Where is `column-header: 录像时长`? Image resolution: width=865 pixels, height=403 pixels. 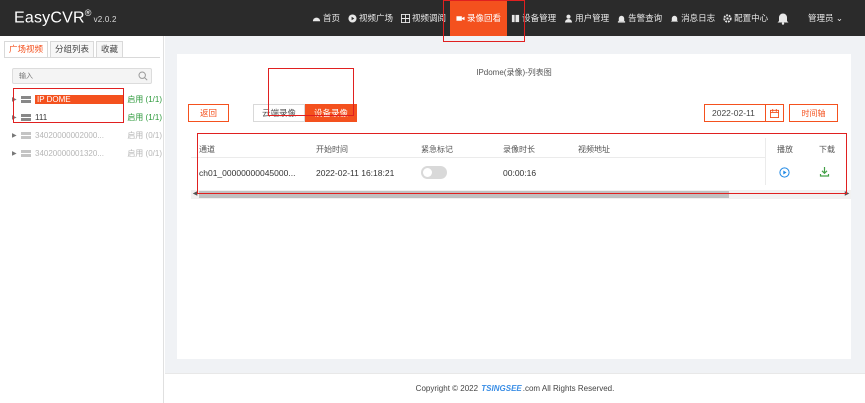
column-header: 录像时长 is located at coordinates (519, 149).